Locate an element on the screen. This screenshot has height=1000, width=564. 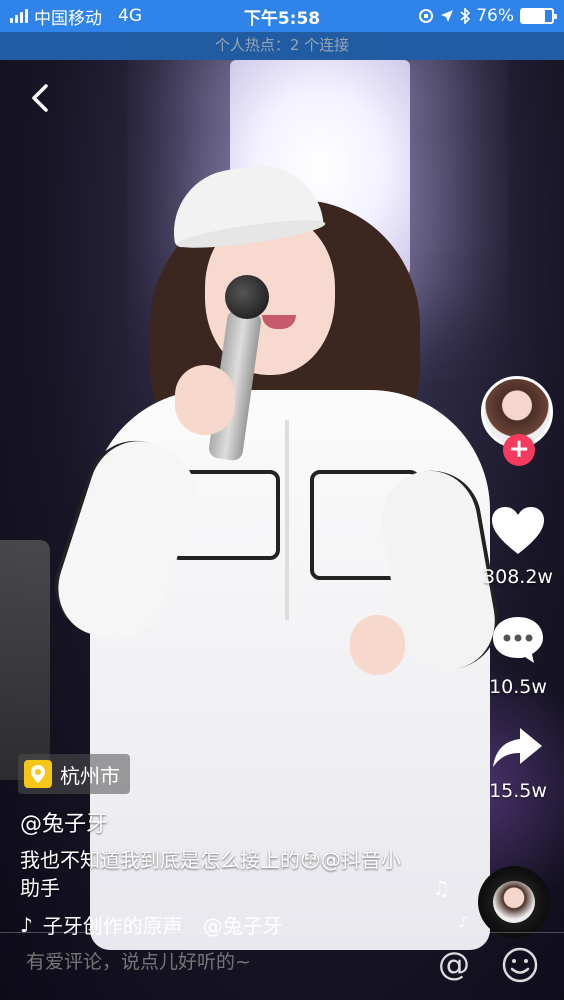
emoji-button is located at coordinates (520, 965).